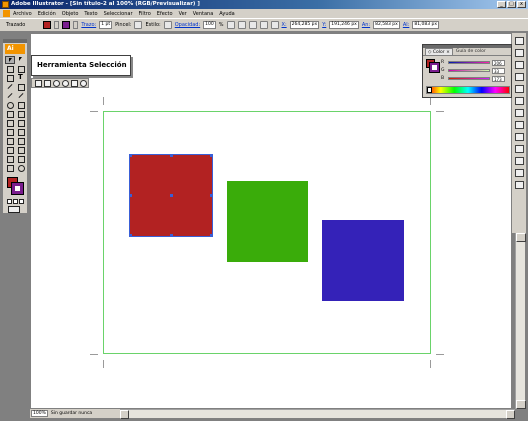 The image size is (528, 421). Describe the element at coordinates (501, 4) in the screenshot. I see `minimize-button: _` at that location.